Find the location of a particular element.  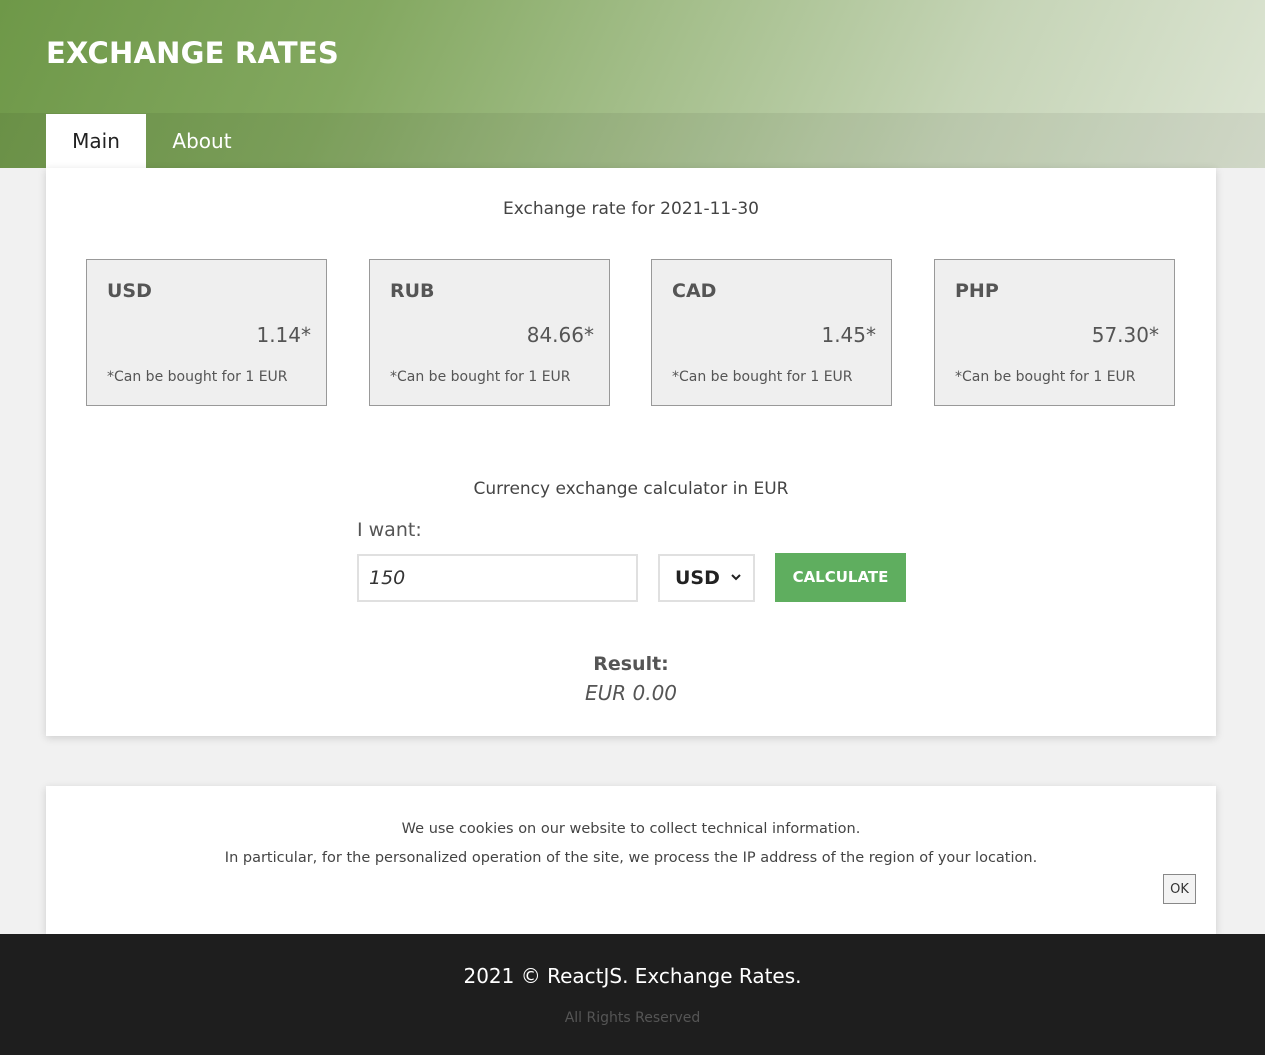

site-title: EXCHANGE RATES is located at coordinates (192, 53).